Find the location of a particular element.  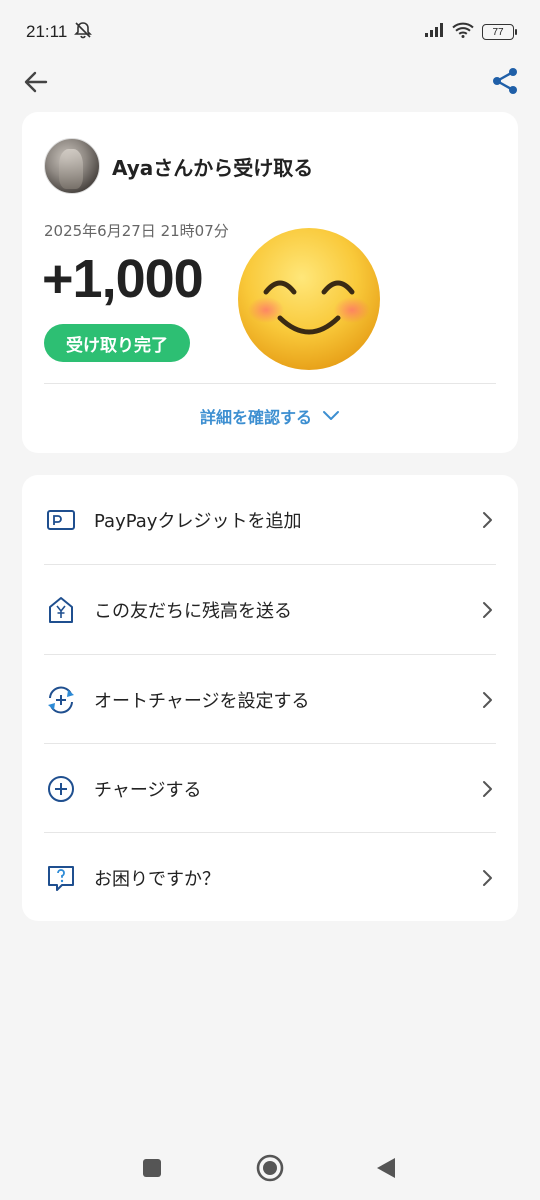

back-nav-button is located at coordinates (386, 1170).